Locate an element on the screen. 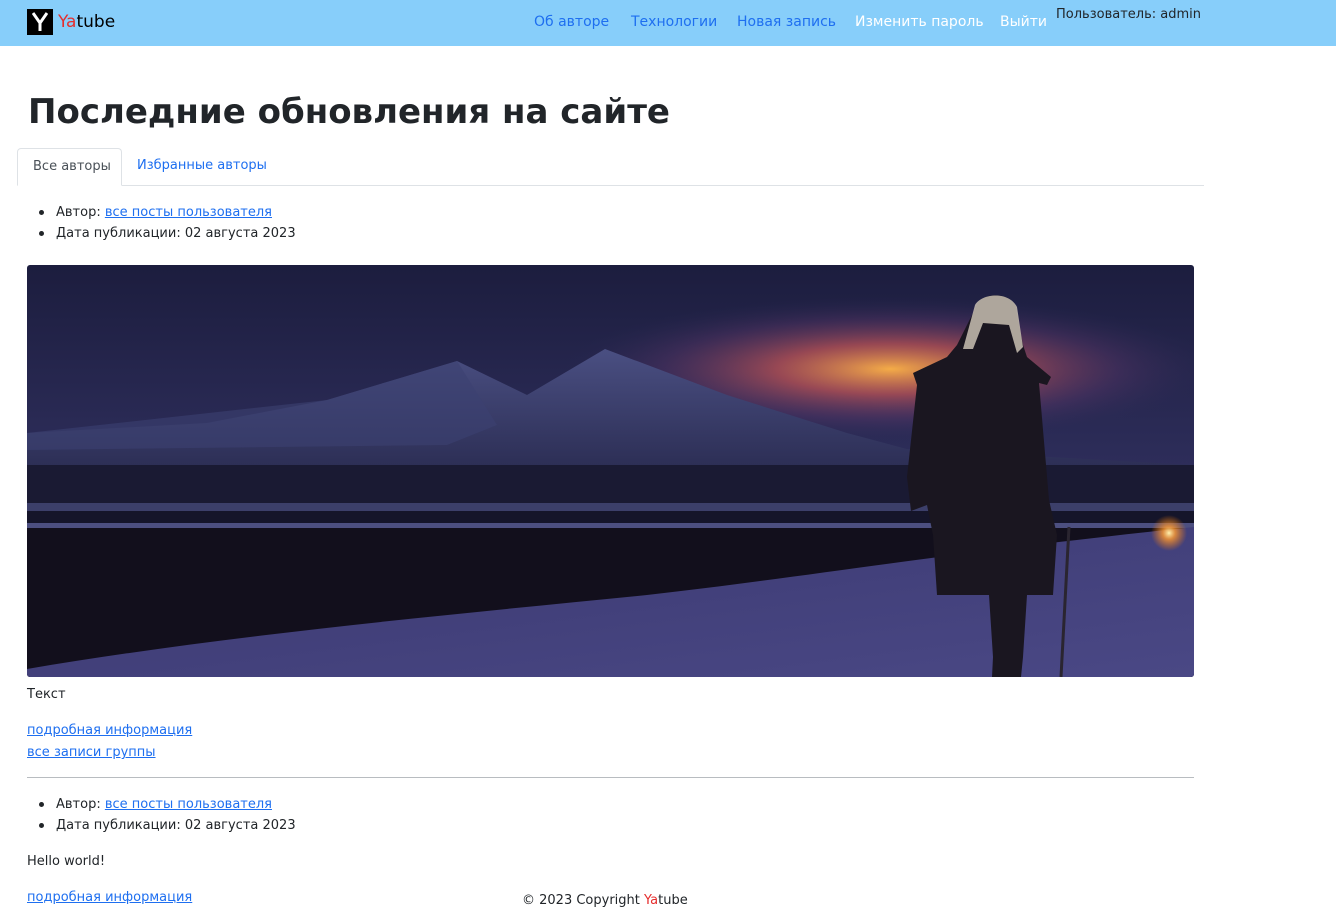 The width and height of the screenshot is (1341, 913). footer-copyright: © 2023 Copyright Yatube is located at coordinates (605, 900).